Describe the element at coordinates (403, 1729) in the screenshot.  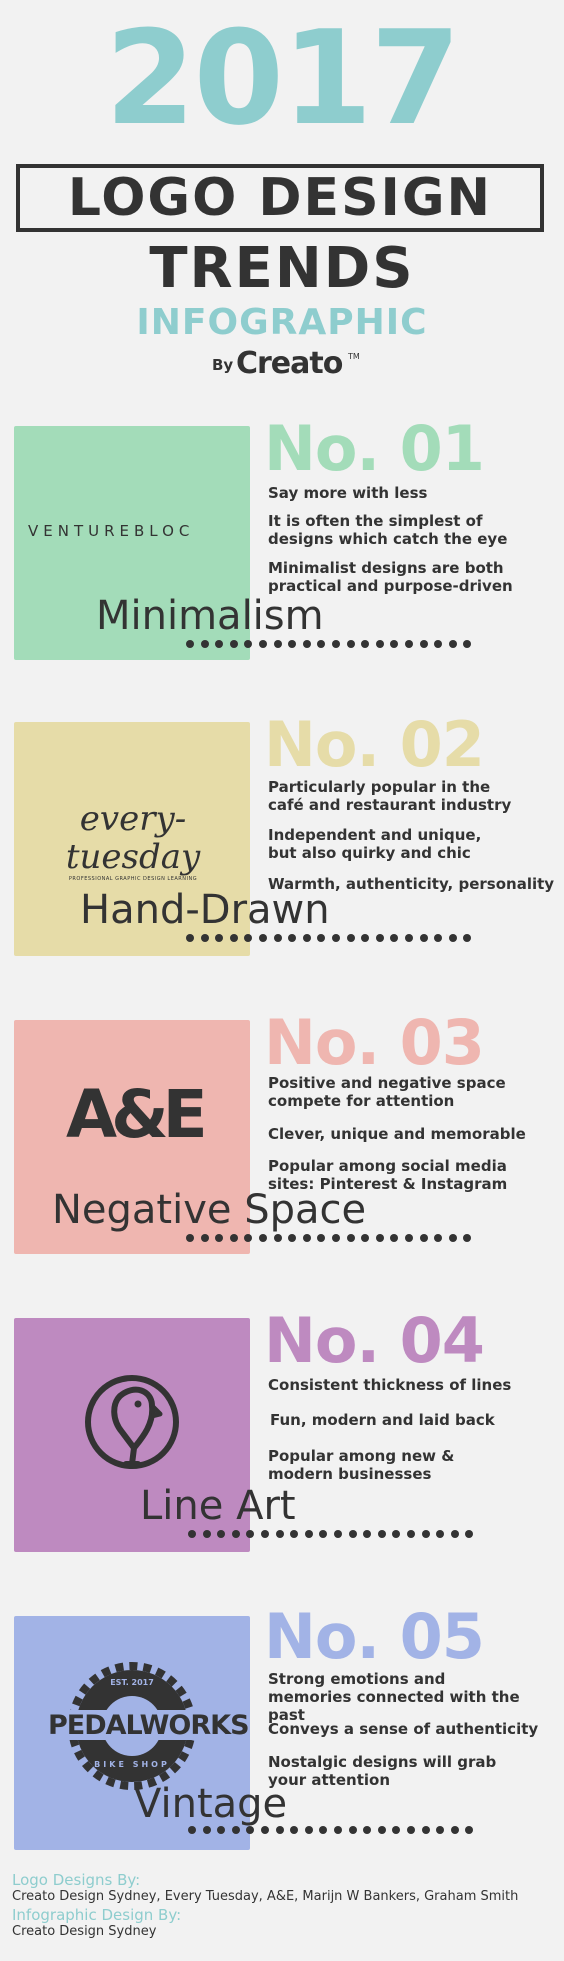
I see `trend-5-point-2: Conveys a sense of authenticity` at that location.